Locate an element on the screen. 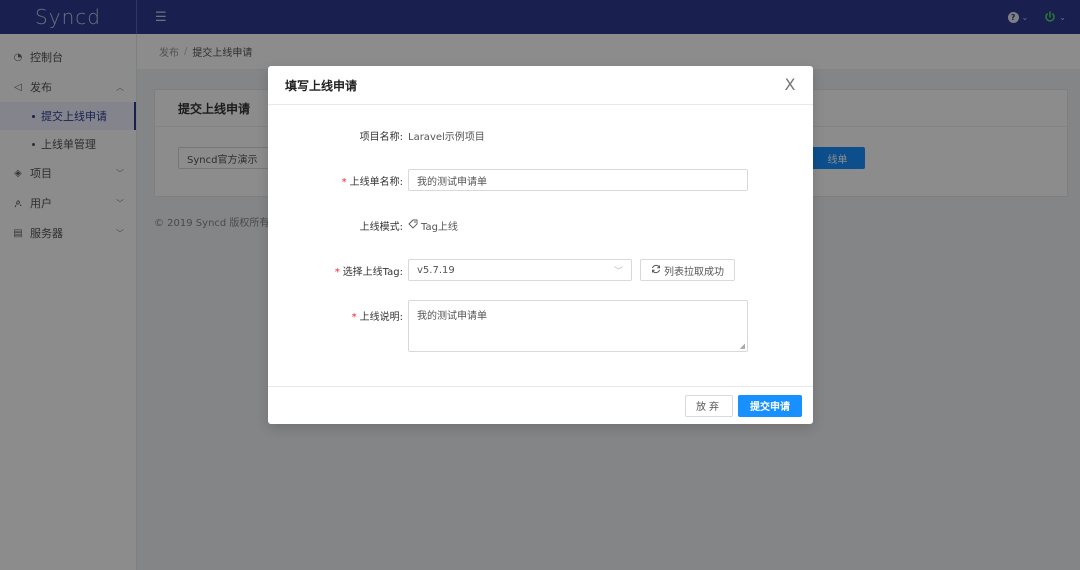 This screenshot has height=570, width=1080. desc-value: 我的测试申请单 is located at coordinates (452, 316).